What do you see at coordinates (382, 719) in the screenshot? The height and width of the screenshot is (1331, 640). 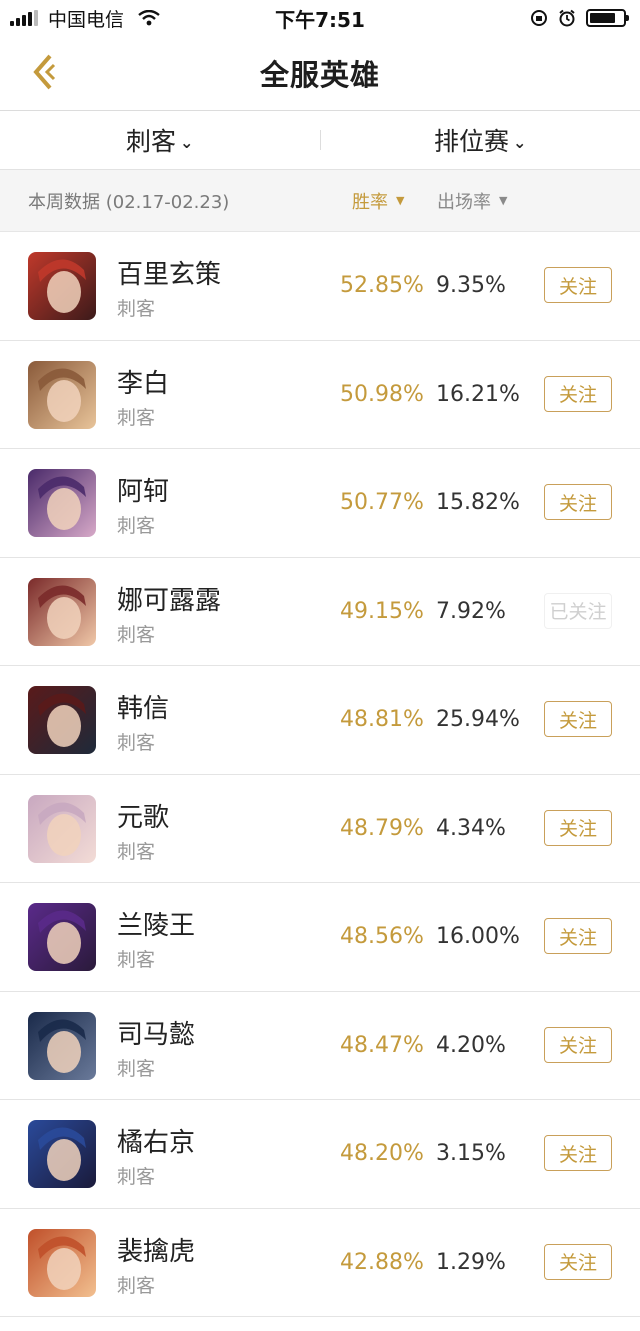 I see `hero-win-rate: 48.81%` at bounding box center [382, 719].